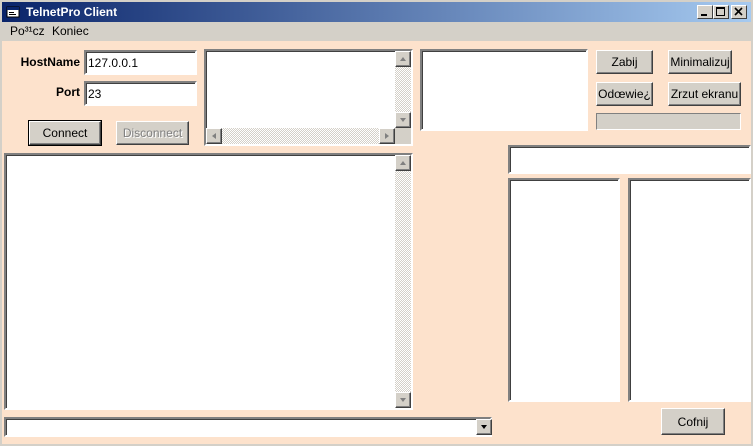 The height and width of the screenshot is (446, 753). I want to click on combo-dropdown-button, so click(484, 427).